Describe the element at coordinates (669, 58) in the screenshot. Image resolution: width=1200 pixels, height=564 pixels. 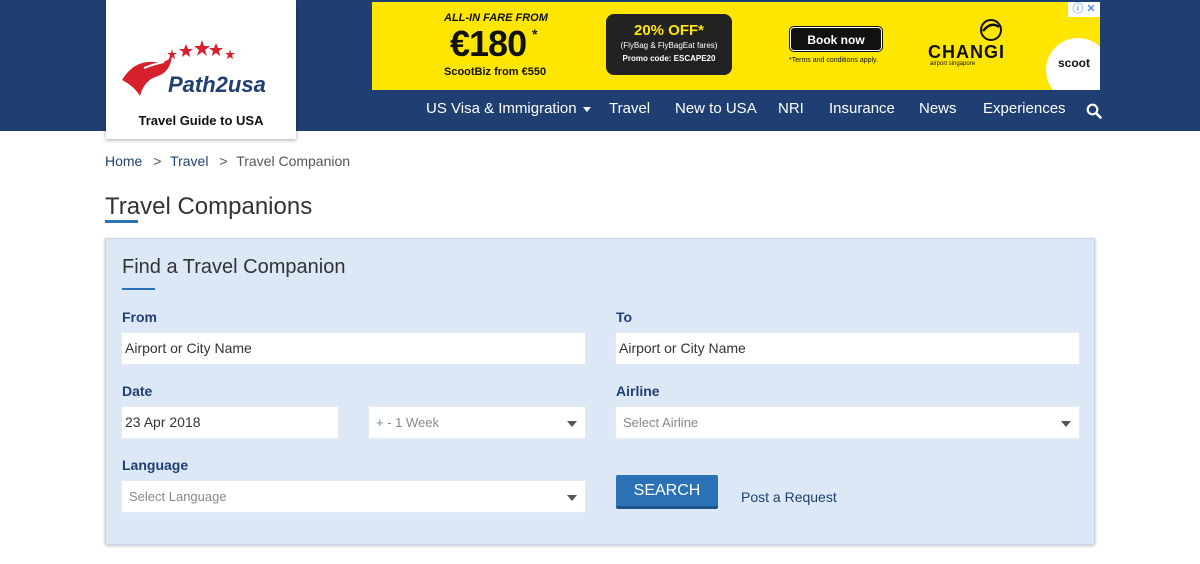
I see `ad-offer-promo: Promo code: ESCAPE20` at that location.